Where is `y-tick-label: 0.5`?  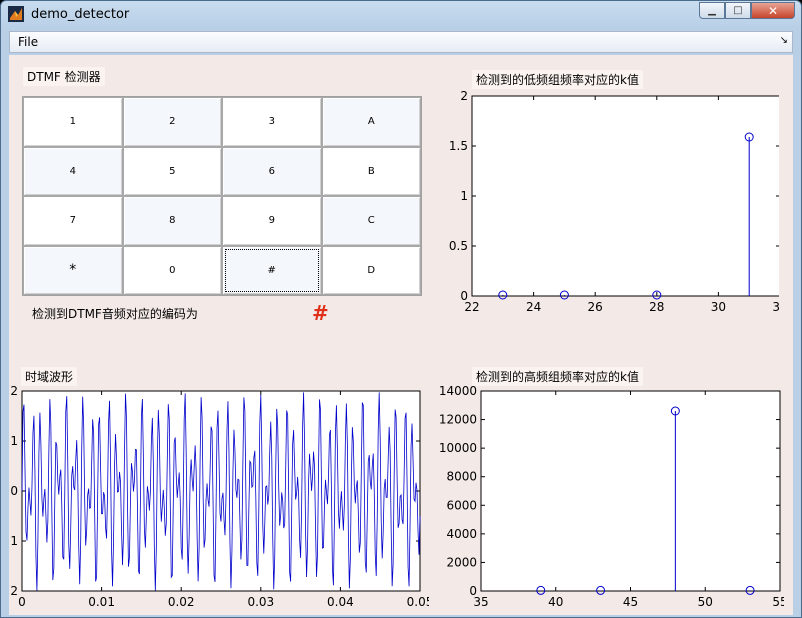 y-tick-label: 0.5 is located at coordinates (458, 246).